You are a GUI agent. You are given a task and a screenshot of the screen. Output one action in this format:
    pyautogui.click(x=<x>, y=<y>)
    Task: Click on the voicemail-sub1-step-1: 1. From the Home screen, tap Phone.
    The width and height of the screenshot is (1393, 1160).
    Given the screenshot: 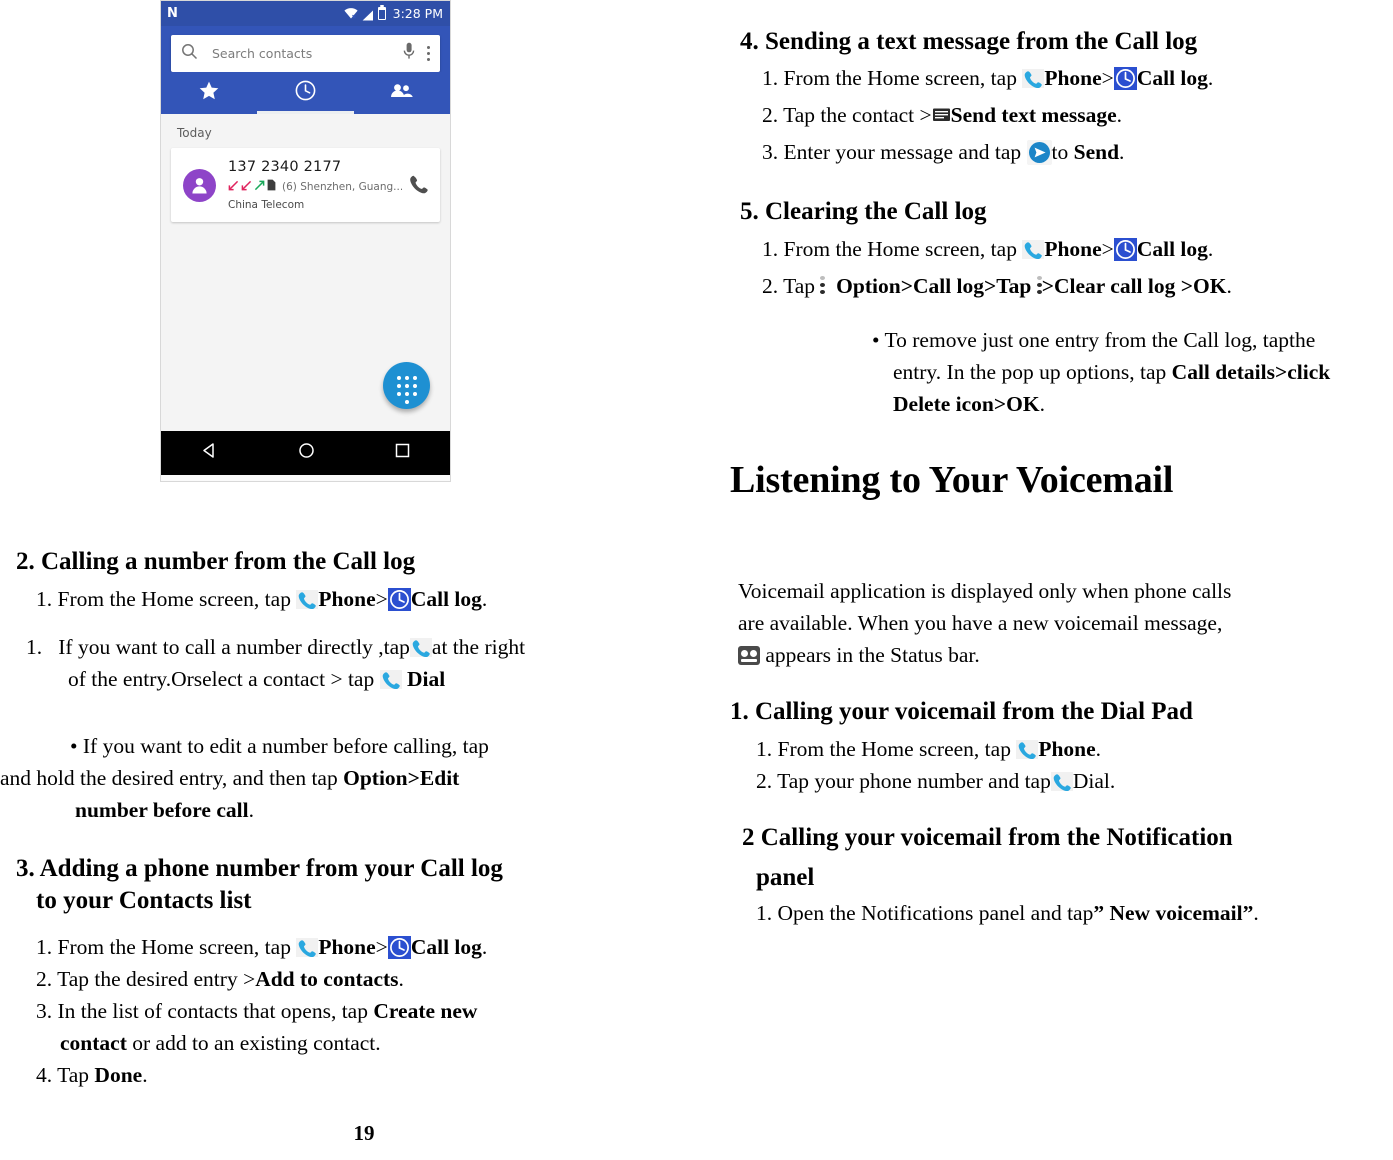 What is the action you would take?
    pyautogui.click(x=1074, y=749)
    